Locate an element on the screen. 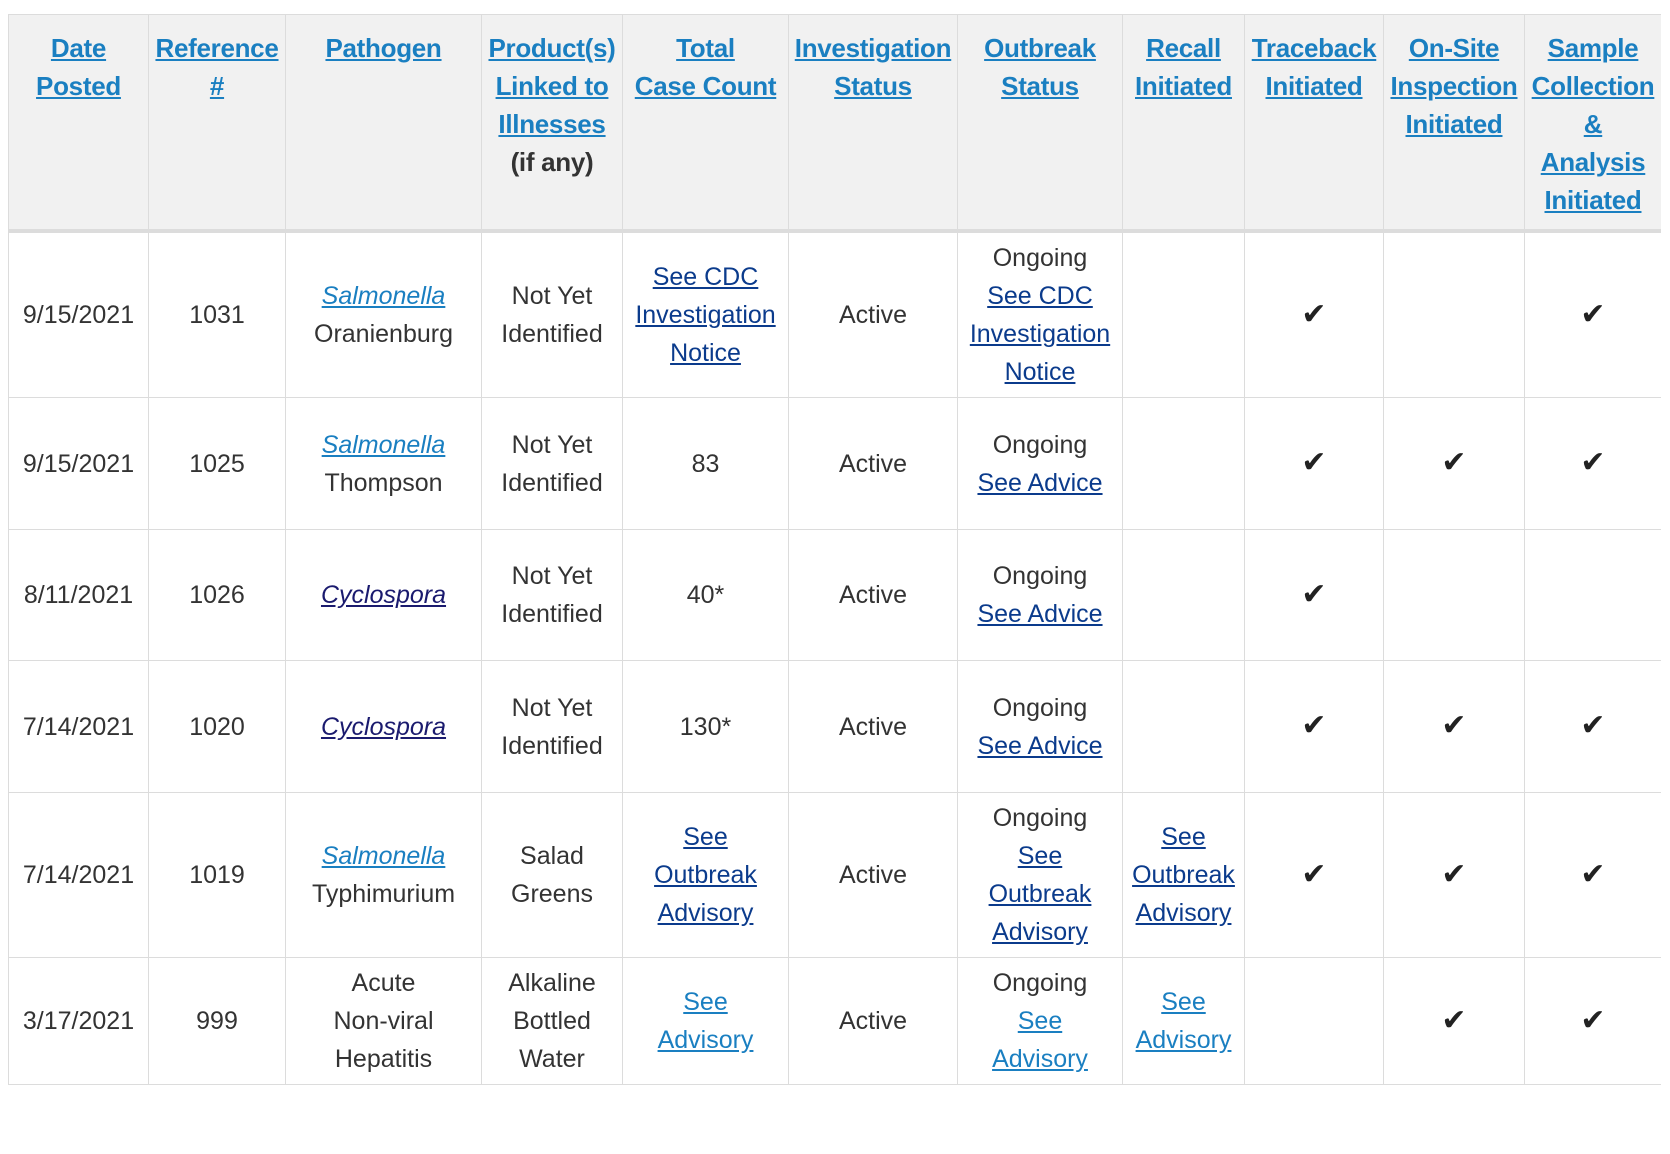 This screenshot has width=1670, height=1154. recall-advisory-link-line: Outbreak is located at coordinates (1183, 875).